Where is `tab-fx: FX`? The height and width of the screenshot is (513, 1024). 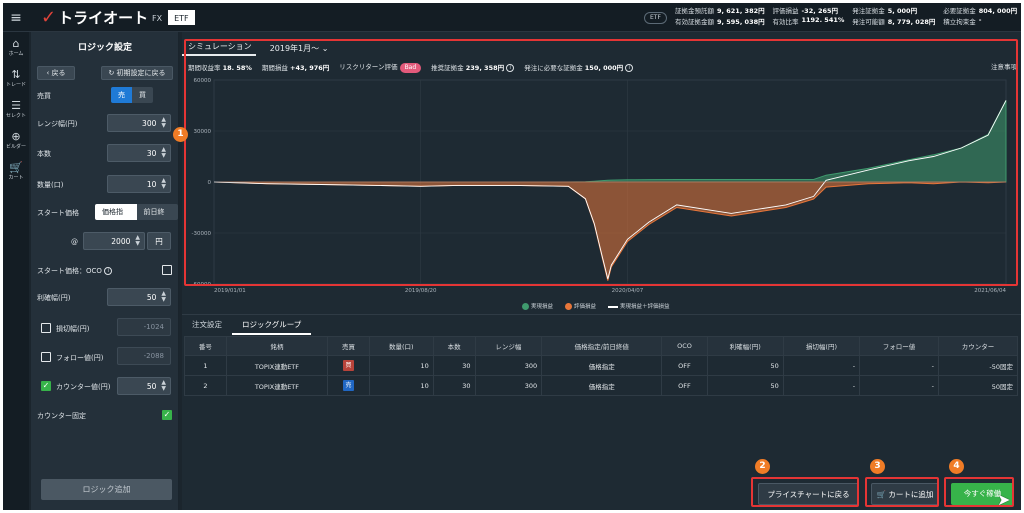
tab-fx: FX is located at coordinates (157, 17).